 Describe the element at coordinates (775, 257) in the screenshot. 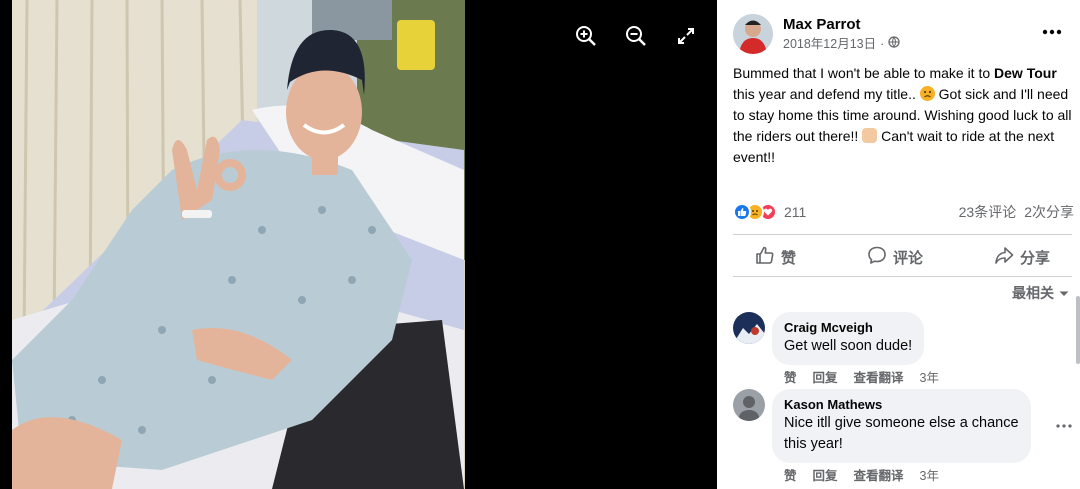

I see `like-button: 赞` at that location.